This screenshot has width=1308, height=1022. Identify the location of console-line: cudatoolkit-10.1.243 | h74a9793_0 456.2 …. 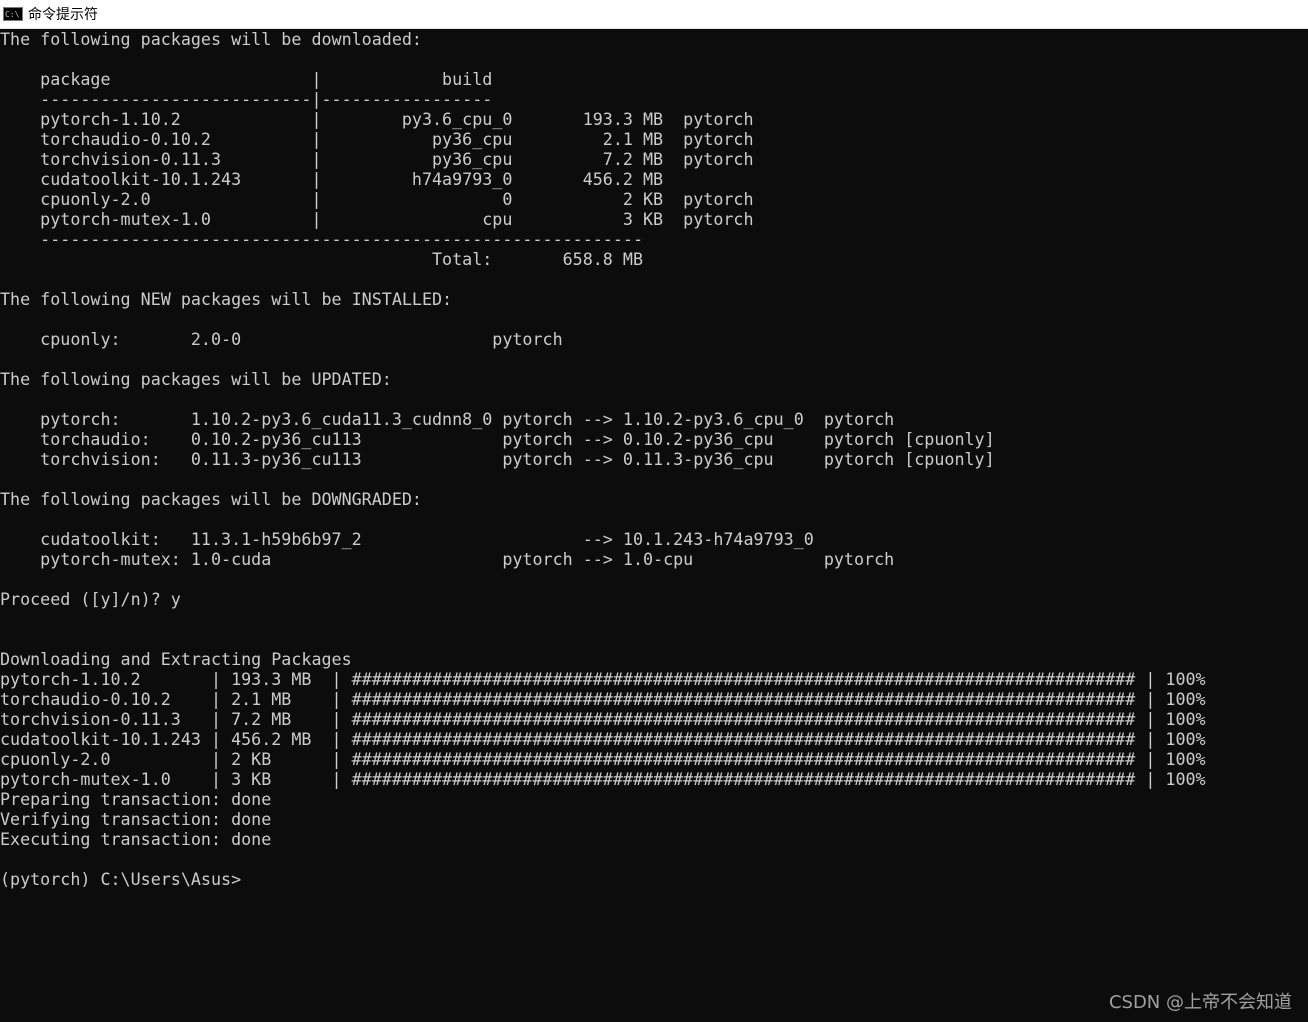
(332, 179).